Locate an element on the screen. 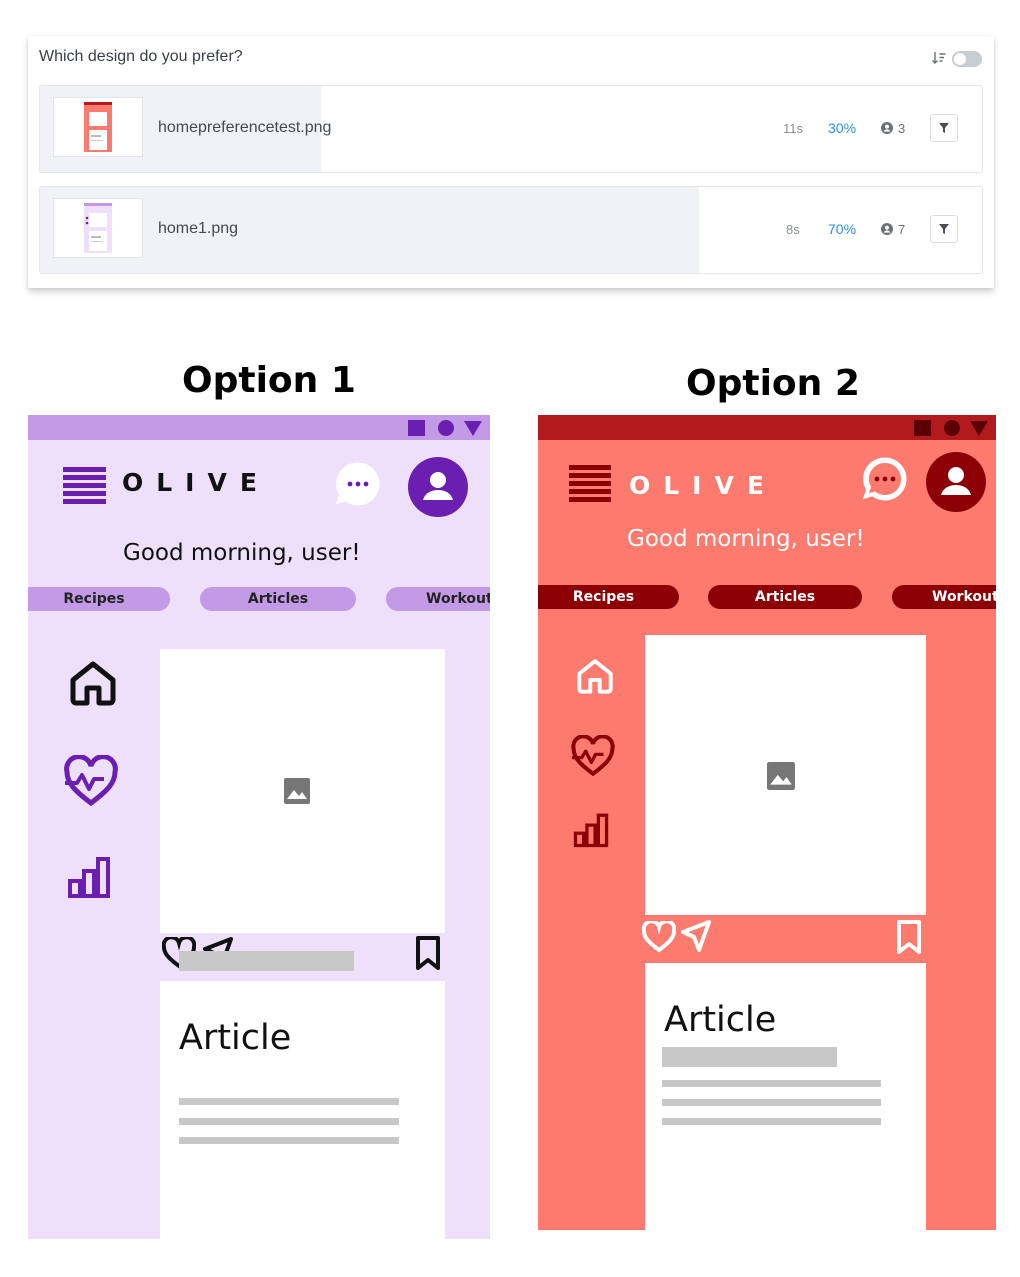 This screenshot has width=1020, height=1277. answer-time: 8s is located at coordinates (793, 229).